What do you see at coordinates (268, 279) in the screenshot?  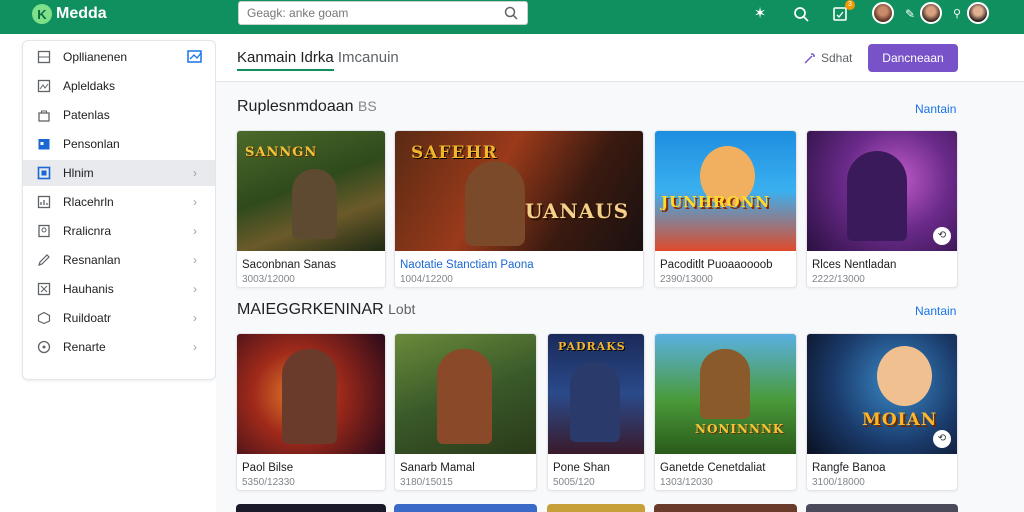 I see `card-meta: 3003/12000` at bounding box center [268, 279].